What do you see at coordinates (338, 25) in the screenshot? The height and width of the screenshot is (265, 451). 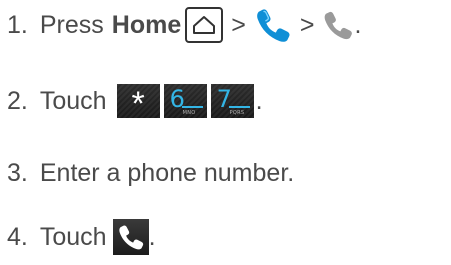 I see `phone-tab-icon` at bounding box center [338, 25].